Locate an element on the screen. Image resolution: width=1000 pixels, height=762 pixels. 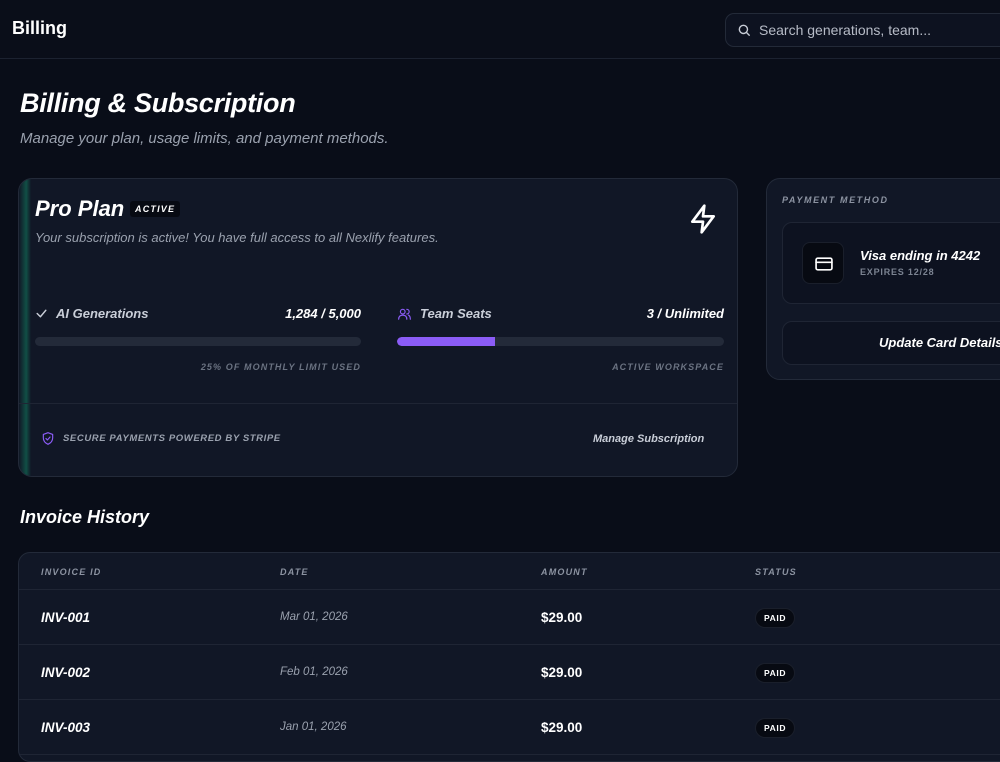
column-header-date: DATE is located at coordinates (294, 572).